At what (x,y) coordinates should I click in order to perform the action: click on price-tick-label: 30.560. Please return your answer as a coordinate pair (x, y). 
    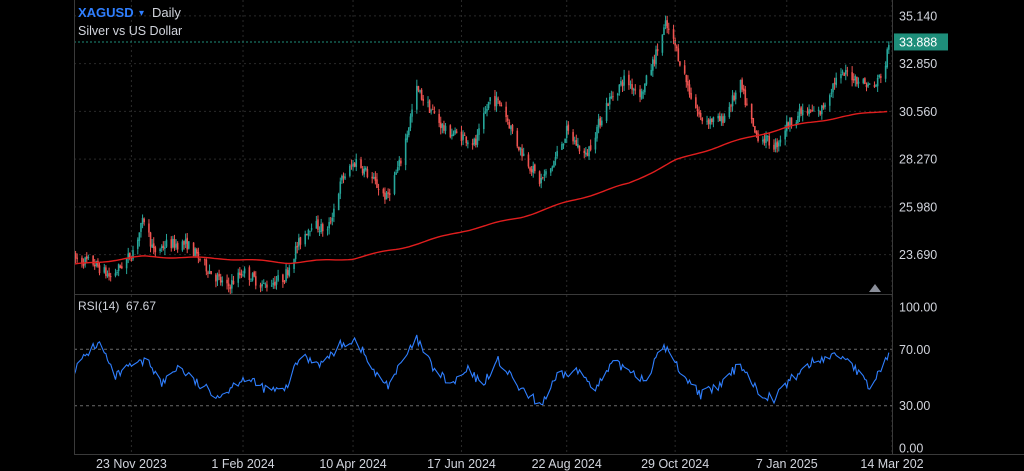
    Looking at the image, I should click on (918, 112).